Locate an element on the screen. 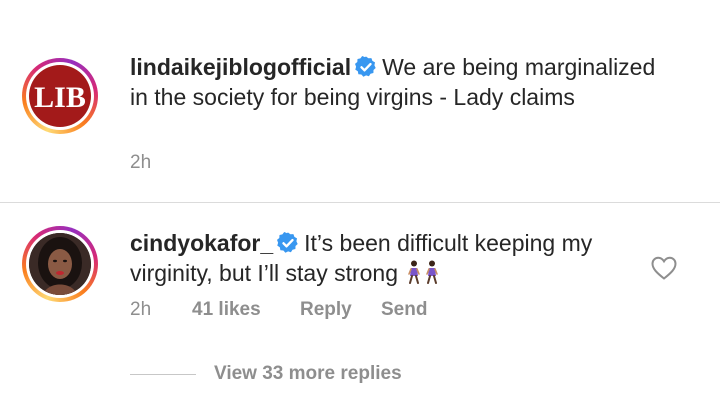 Image resolution: width=720 pixels, height=419 pixels. svg-text: LIB is located at coordinates (60, 97).